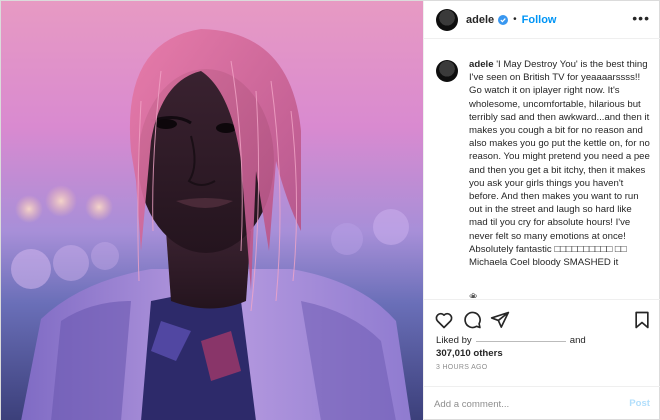 This screenshot has height=420, width=660. I want to click on action-bar, so click(542, 318).